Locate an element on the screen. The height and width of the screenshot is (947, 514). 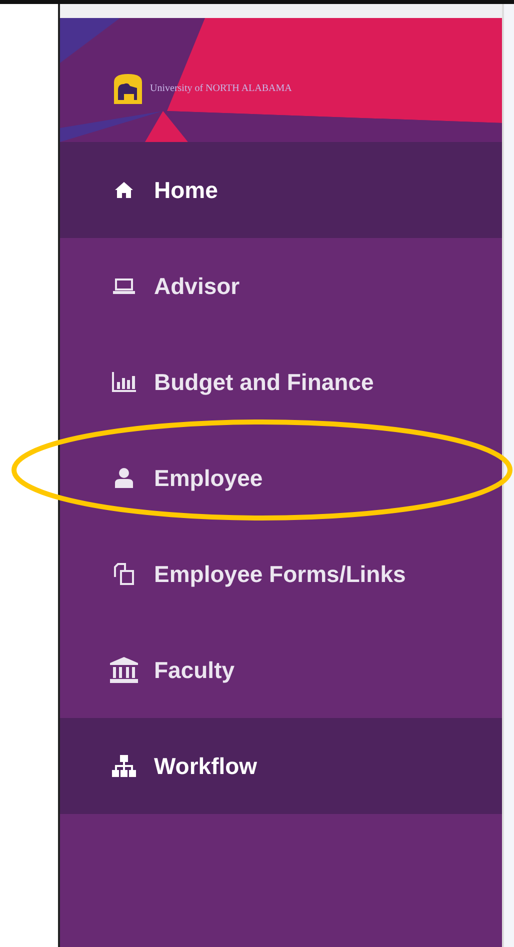
bank-icon is located at coordinates (124, 670).